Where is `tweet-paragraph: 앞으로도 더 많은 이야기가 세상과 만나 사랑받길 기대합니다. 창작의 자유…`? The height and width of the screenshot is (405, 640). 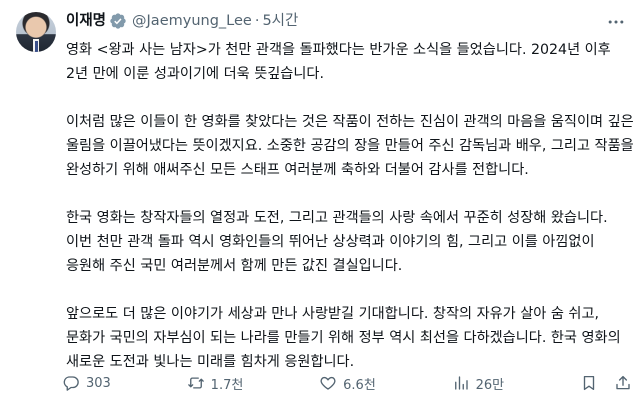
tweet-paragraph: 앞으로도 더 많은 이야기가 세상과 만나 사랑받길 기대합니다. 창작의 자유… is located at coordinates (343, 338).